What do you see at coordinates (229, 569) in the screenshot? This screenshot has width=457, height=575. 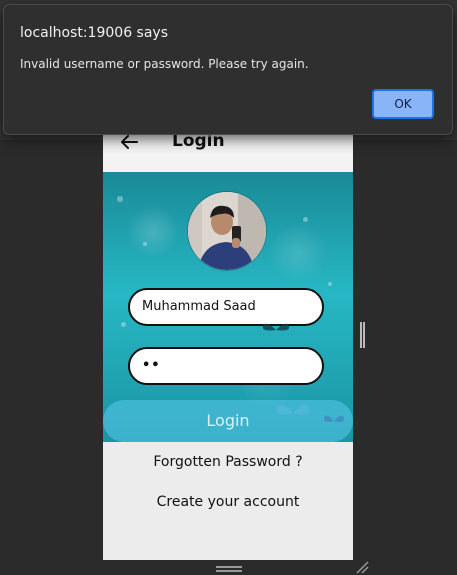 I see `bottom-resize-handle` at bounding box center [229, 569].